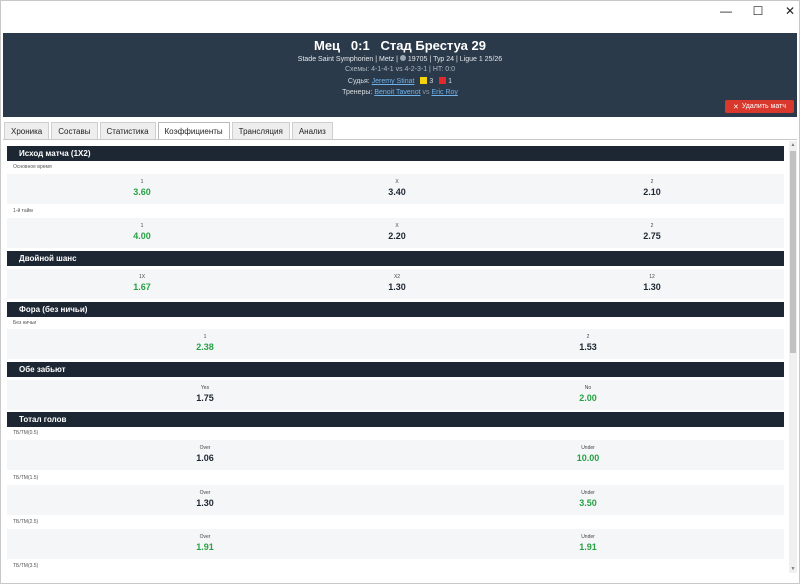  I want to click on coaches-label: Тренеры:, so click(357, 92).